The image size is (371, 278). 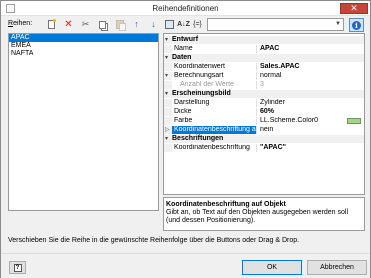 I want to click on series-list-label: Reihen:, so click(x=20, y=23).